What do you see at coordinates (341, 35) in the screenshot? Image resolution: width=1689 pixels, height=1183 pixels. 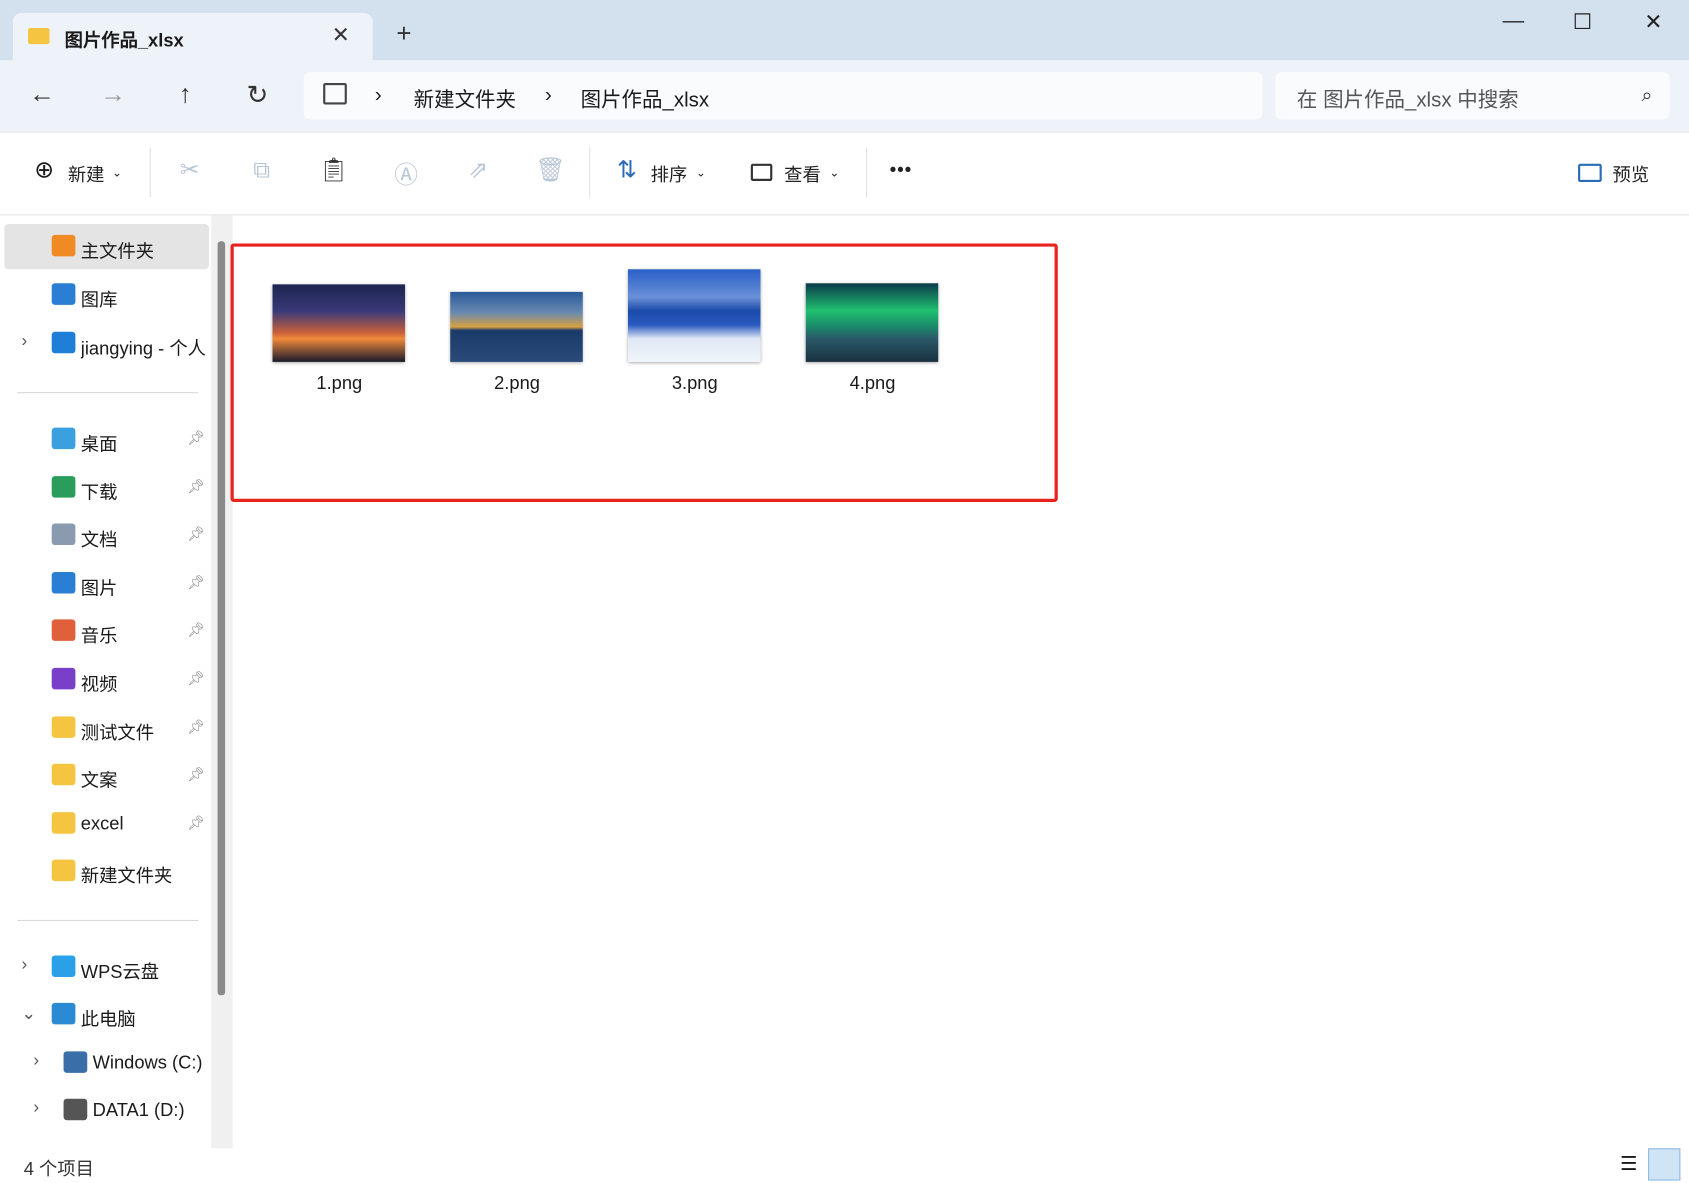 I see `close-tab-button: ✕` at bounding box center [341, 35].